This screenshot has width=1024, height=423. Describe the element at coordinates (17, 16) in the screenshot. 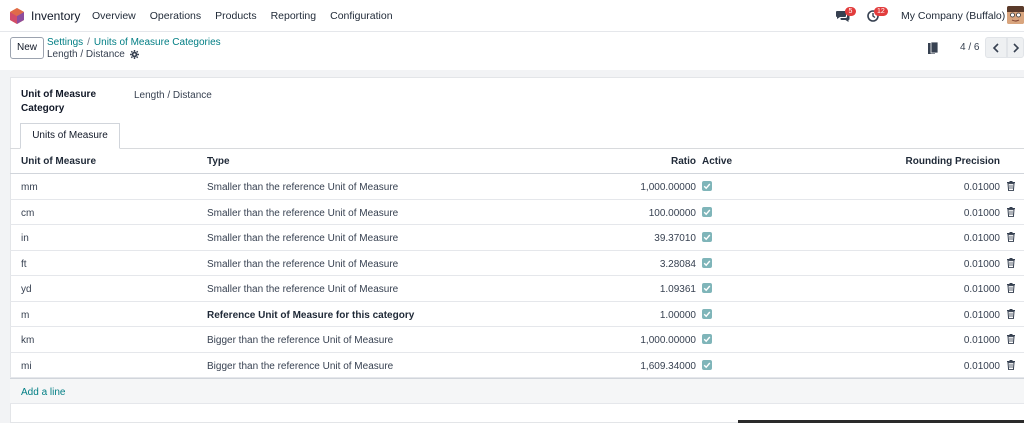

I see `inventory-app-icon` at that location.